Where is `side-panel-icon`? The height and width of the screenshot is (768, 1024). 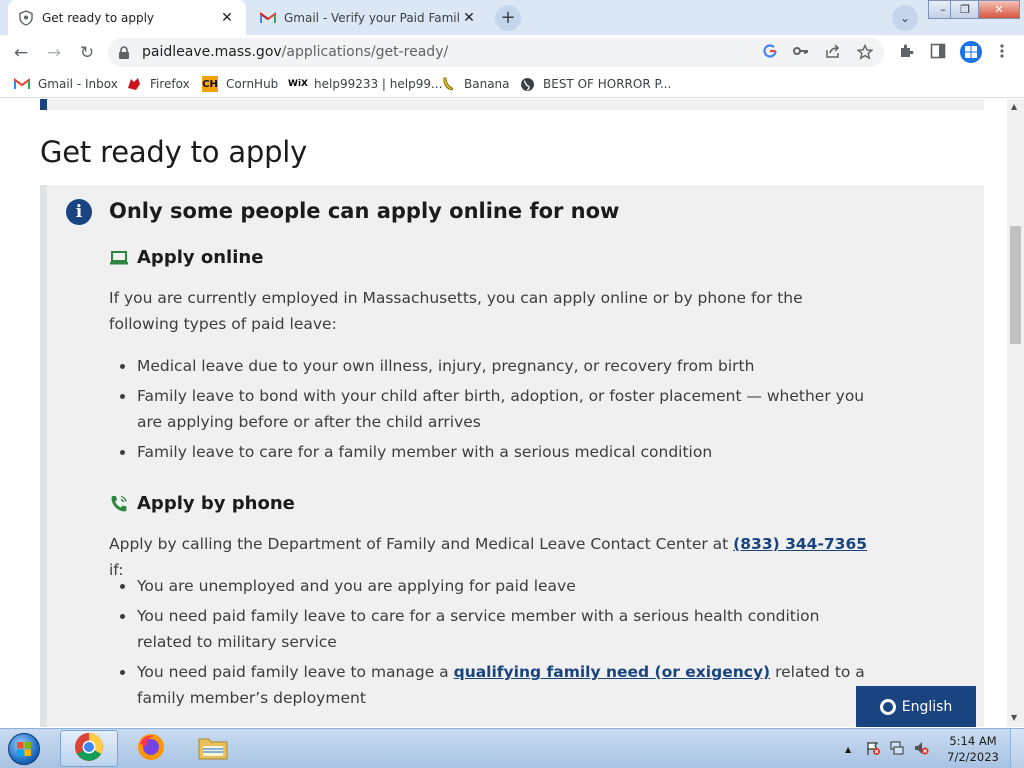
side-panel-icon is located at coordinates (938, 53).